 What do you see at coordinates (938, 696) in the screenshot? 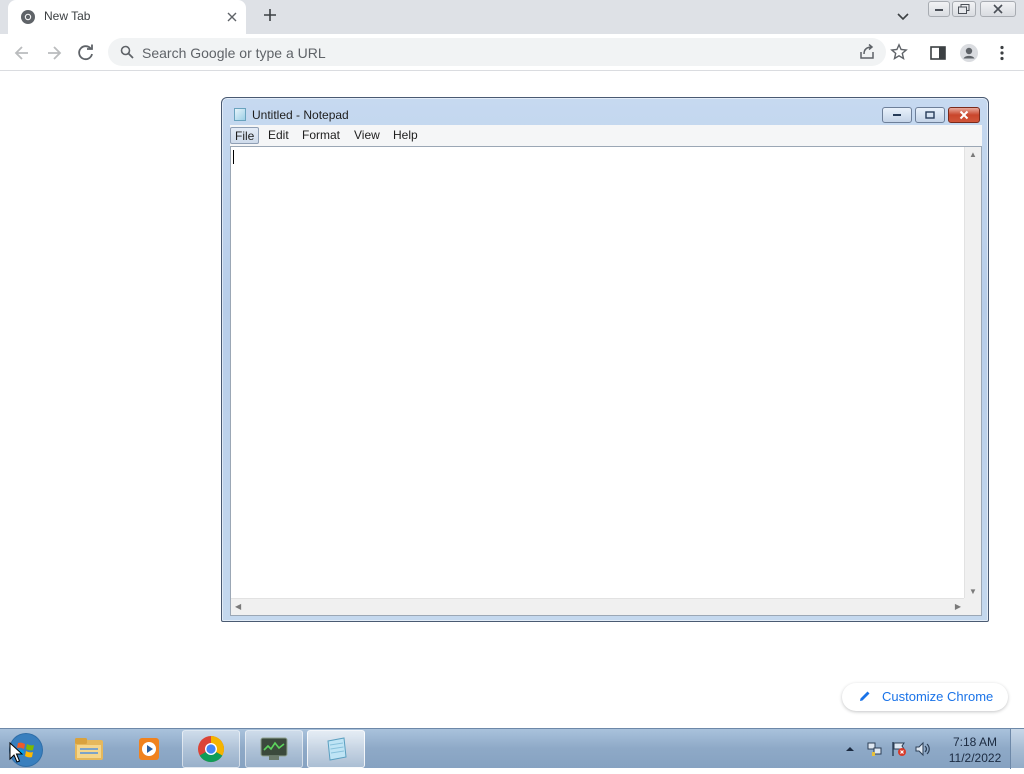
I see `customize-chrome-label: Customize Chrome` at bounding box center [938, 696].